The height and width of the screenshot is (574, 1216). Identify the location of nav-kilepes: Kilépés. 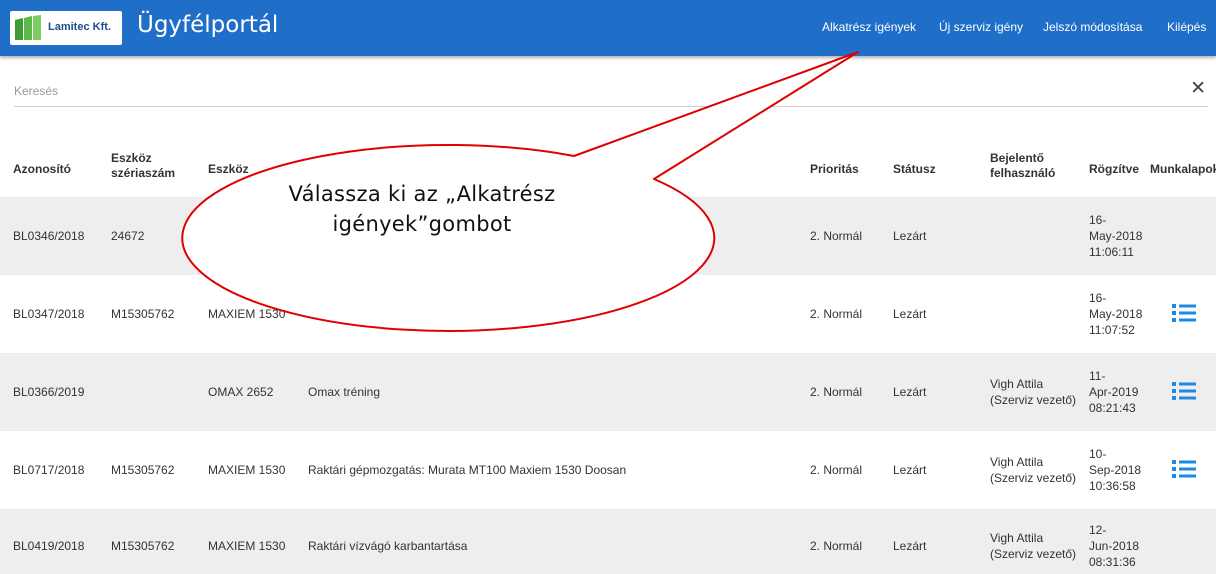
(1186, 27).